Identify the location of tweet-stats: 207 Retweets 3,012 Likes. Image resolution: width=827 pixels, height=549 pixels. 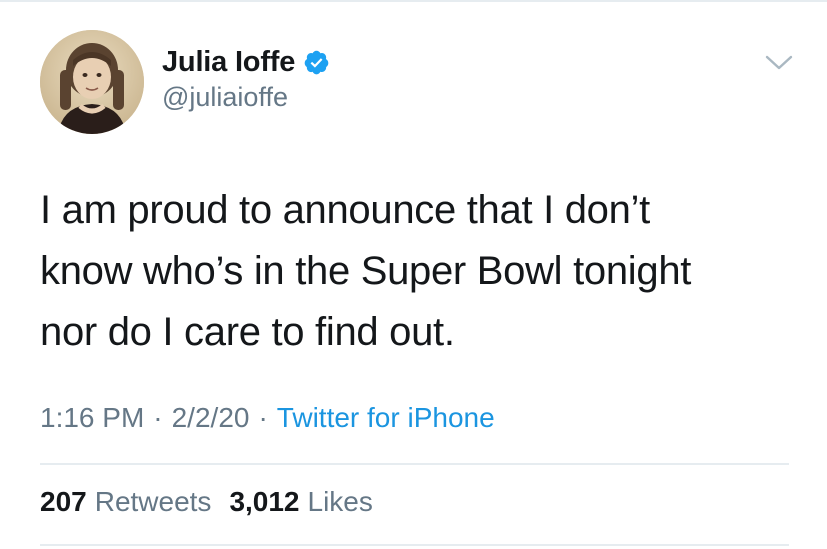
(206, 502).